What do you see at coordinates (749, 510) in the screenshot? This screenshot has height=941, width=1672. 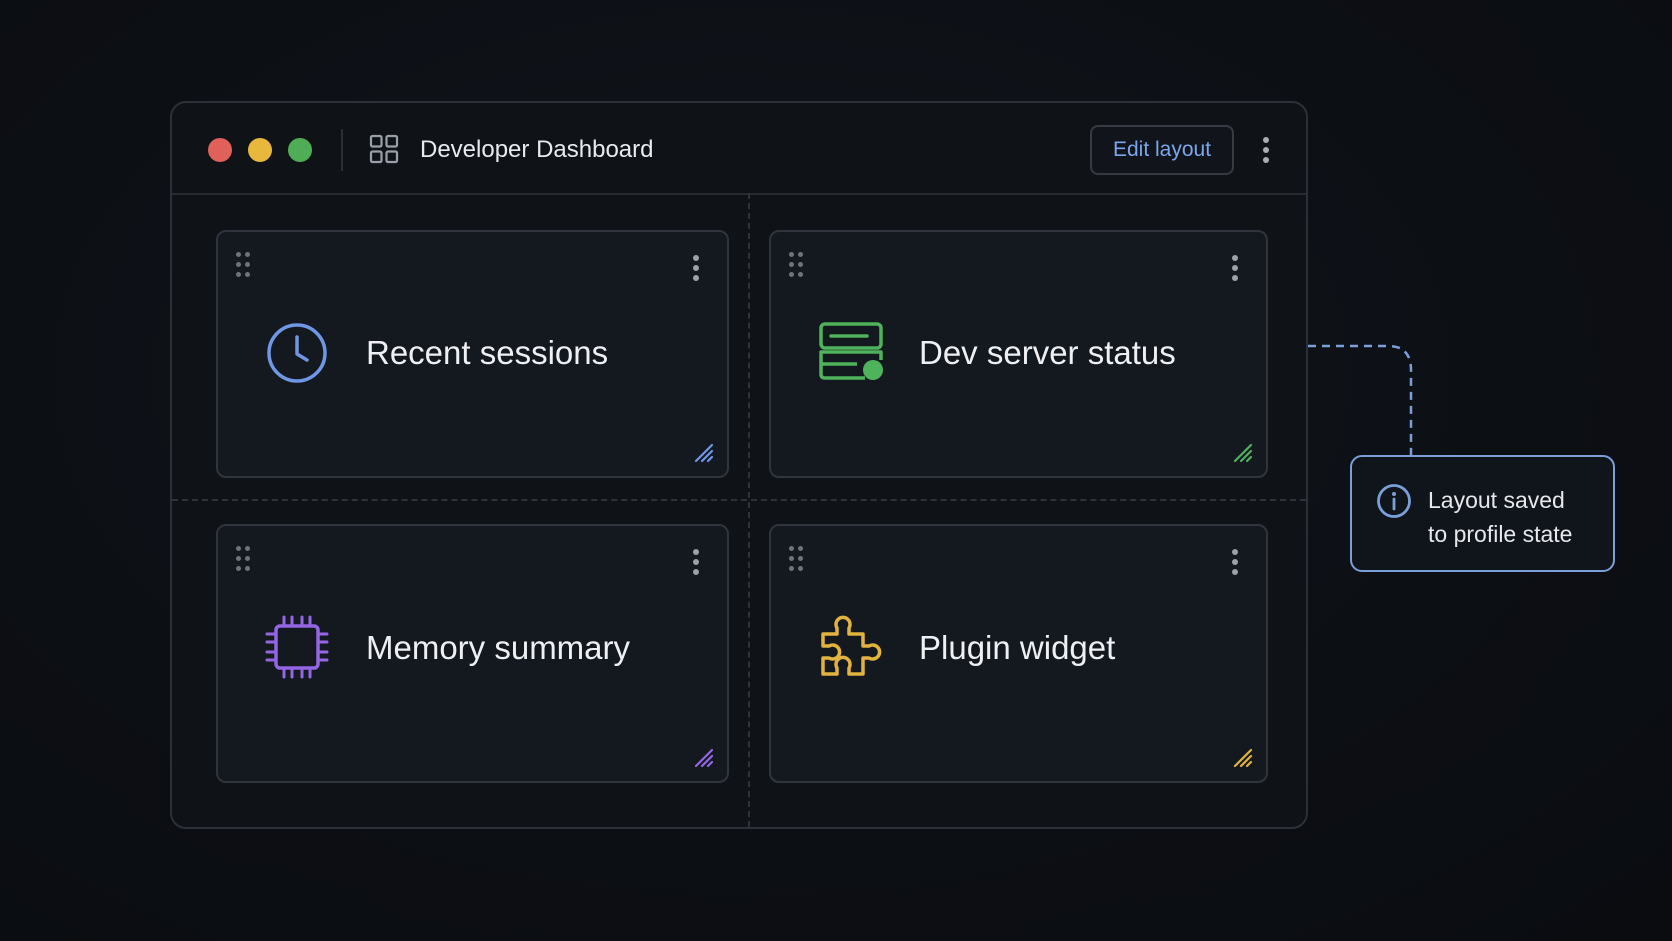 I see `grid-divider-vertical` at bounding box center [749, 510].